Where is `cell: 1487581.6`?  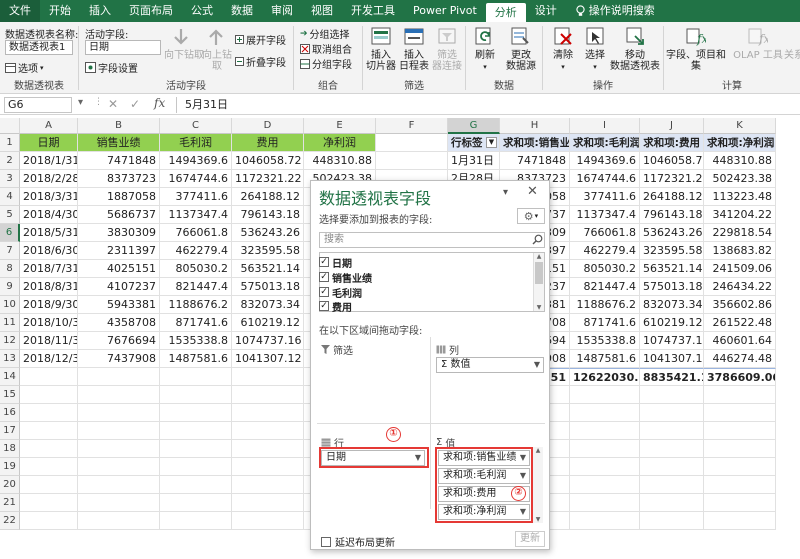
cell: 1487581.6 is located at coordinates (196, 359).